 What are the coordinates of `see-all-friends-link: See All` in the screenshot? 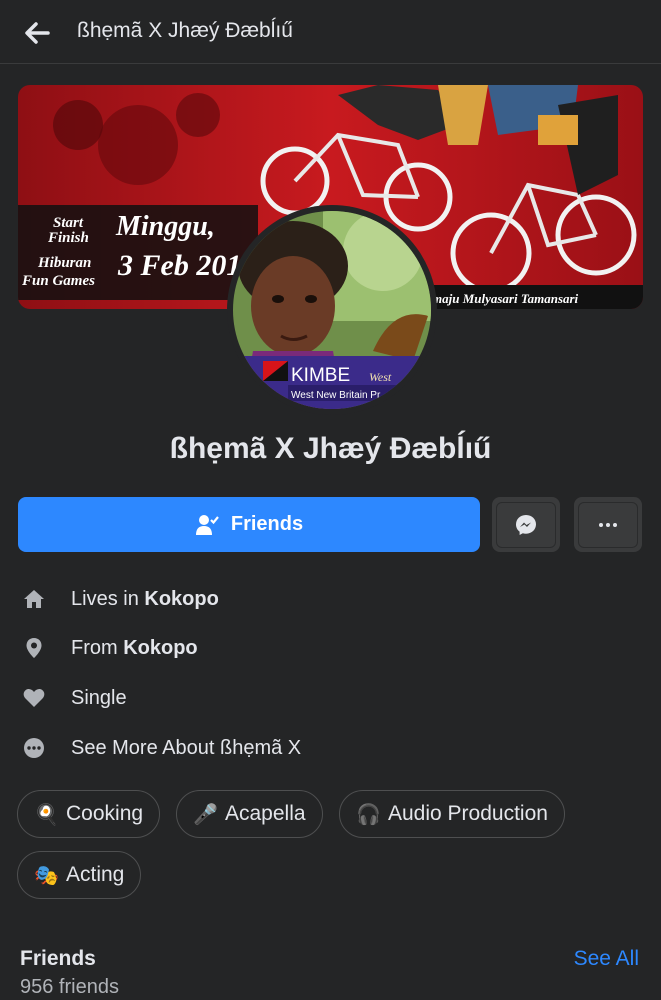 It's located at (606, 959).